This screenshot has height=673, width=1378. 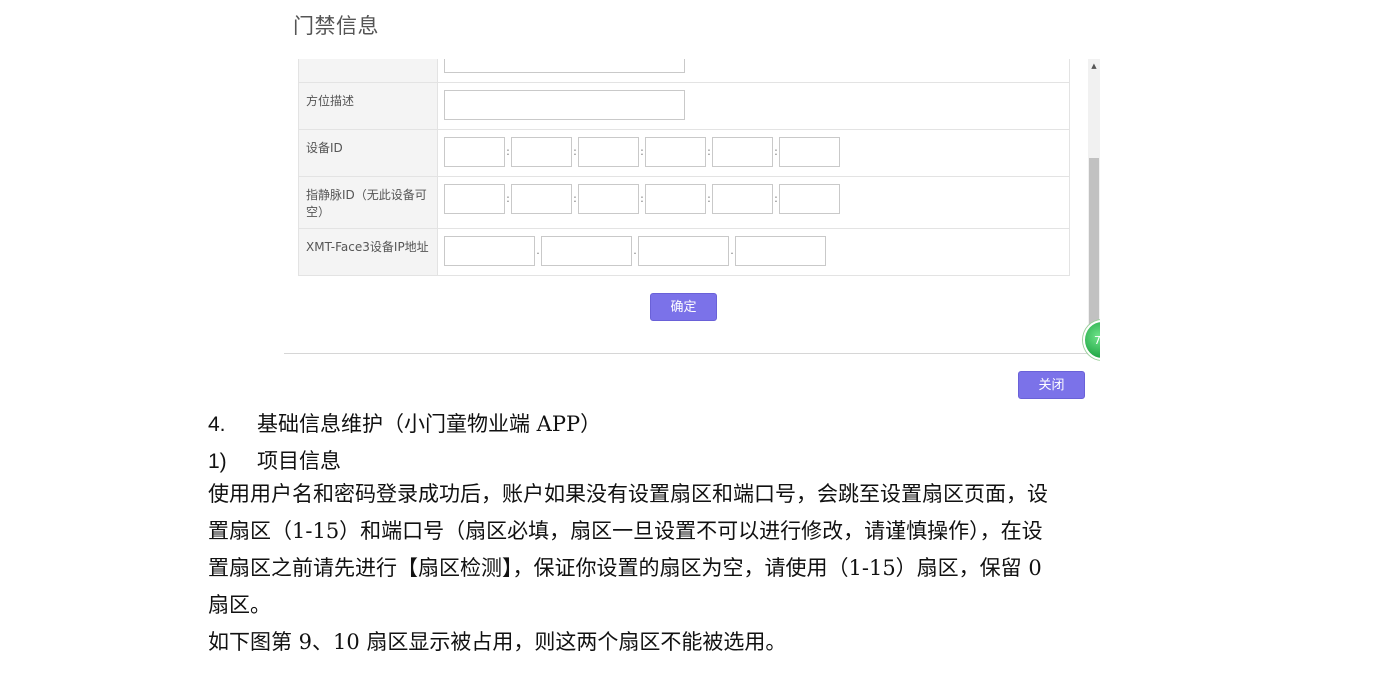 I want to click on form-field, so click(x=753, y=106).